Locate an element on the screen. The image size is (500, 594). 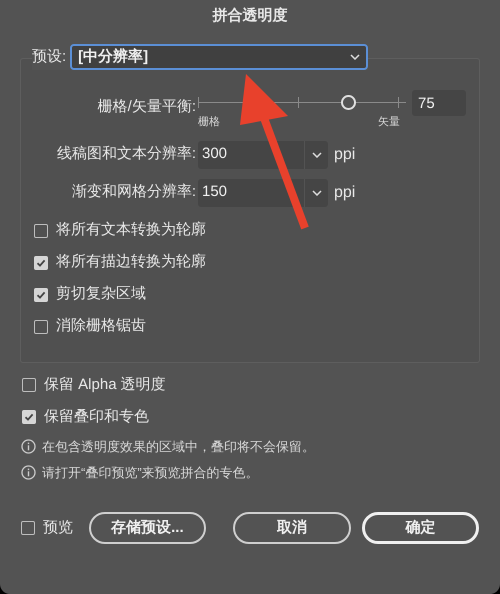
preset-label: 预设: is located at coordinates (49, 56).